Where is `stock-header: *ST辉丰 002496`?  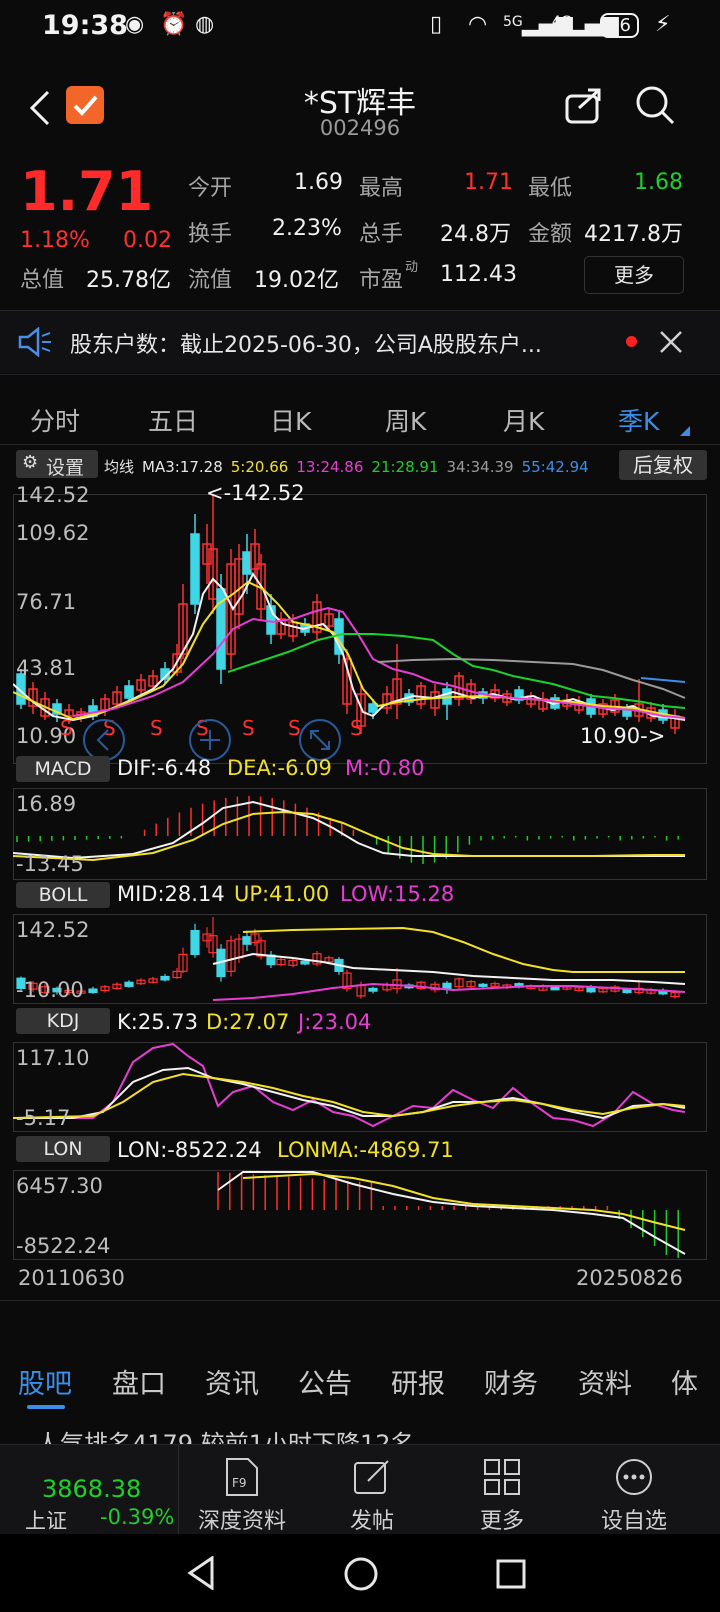 stock-header: *ST辉丰 002496 is located at coordinates (360, 112).